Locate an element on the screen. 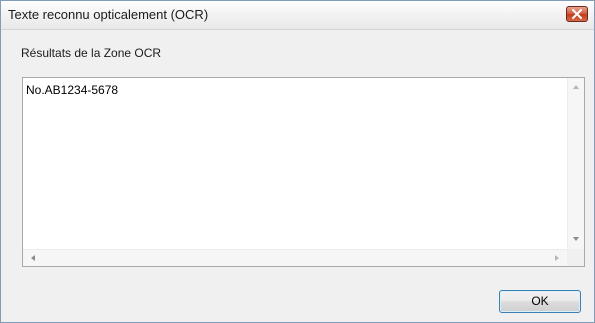 Image resolution: width=595 pixels, height=323 pixels. close-icon is located at coordinates (577, 14).